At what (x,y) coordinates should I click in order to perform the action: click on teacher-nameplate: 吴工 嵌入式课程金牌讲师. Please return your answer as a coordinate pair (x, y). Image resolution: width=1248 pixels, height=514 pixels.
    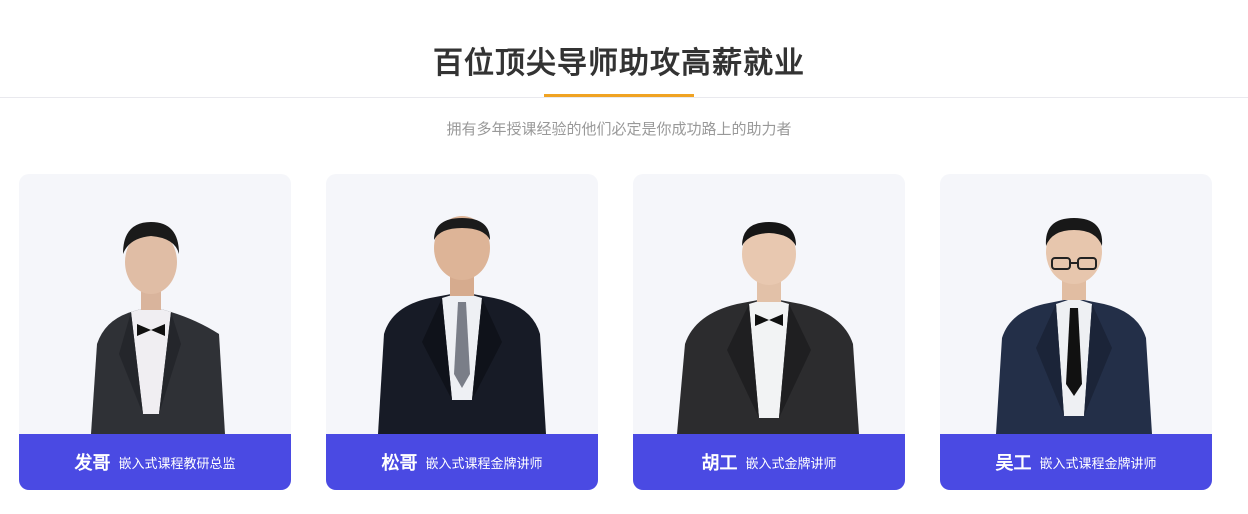
    Looking at the image, I should click on (1076, 462).